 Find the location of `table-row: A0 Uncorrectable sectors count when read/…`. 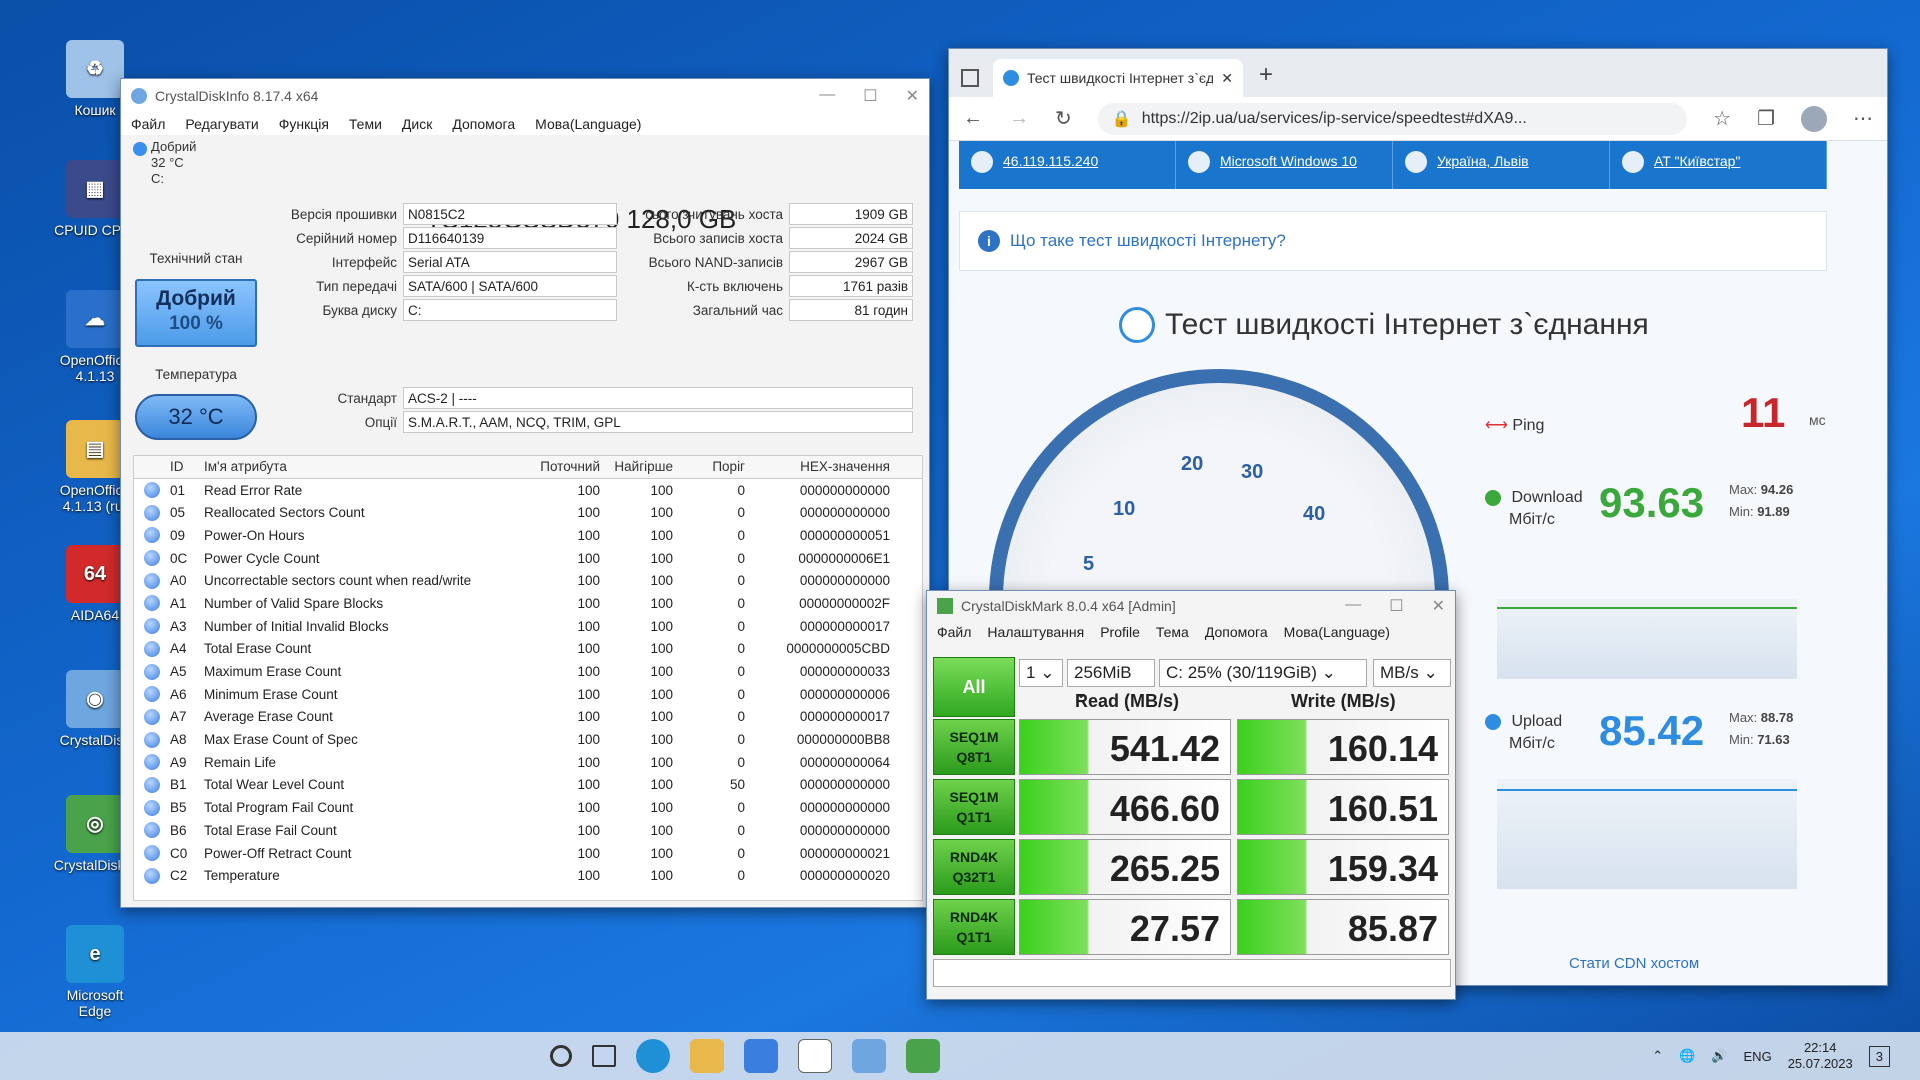

table-row: A0 Uncorrectable sectors count when read/… is located at coordinates (528, 580).